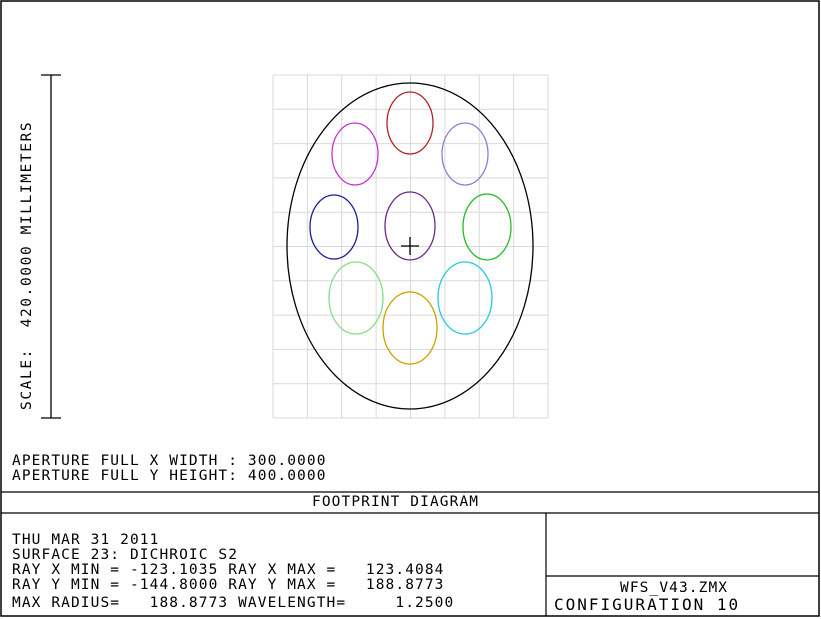 The width and height of the screenshot is (821, 619). What do you see at coordinates (465, 154) in the screenshot?
I see `footprint-upper-right` at bounding box center [465, 154].